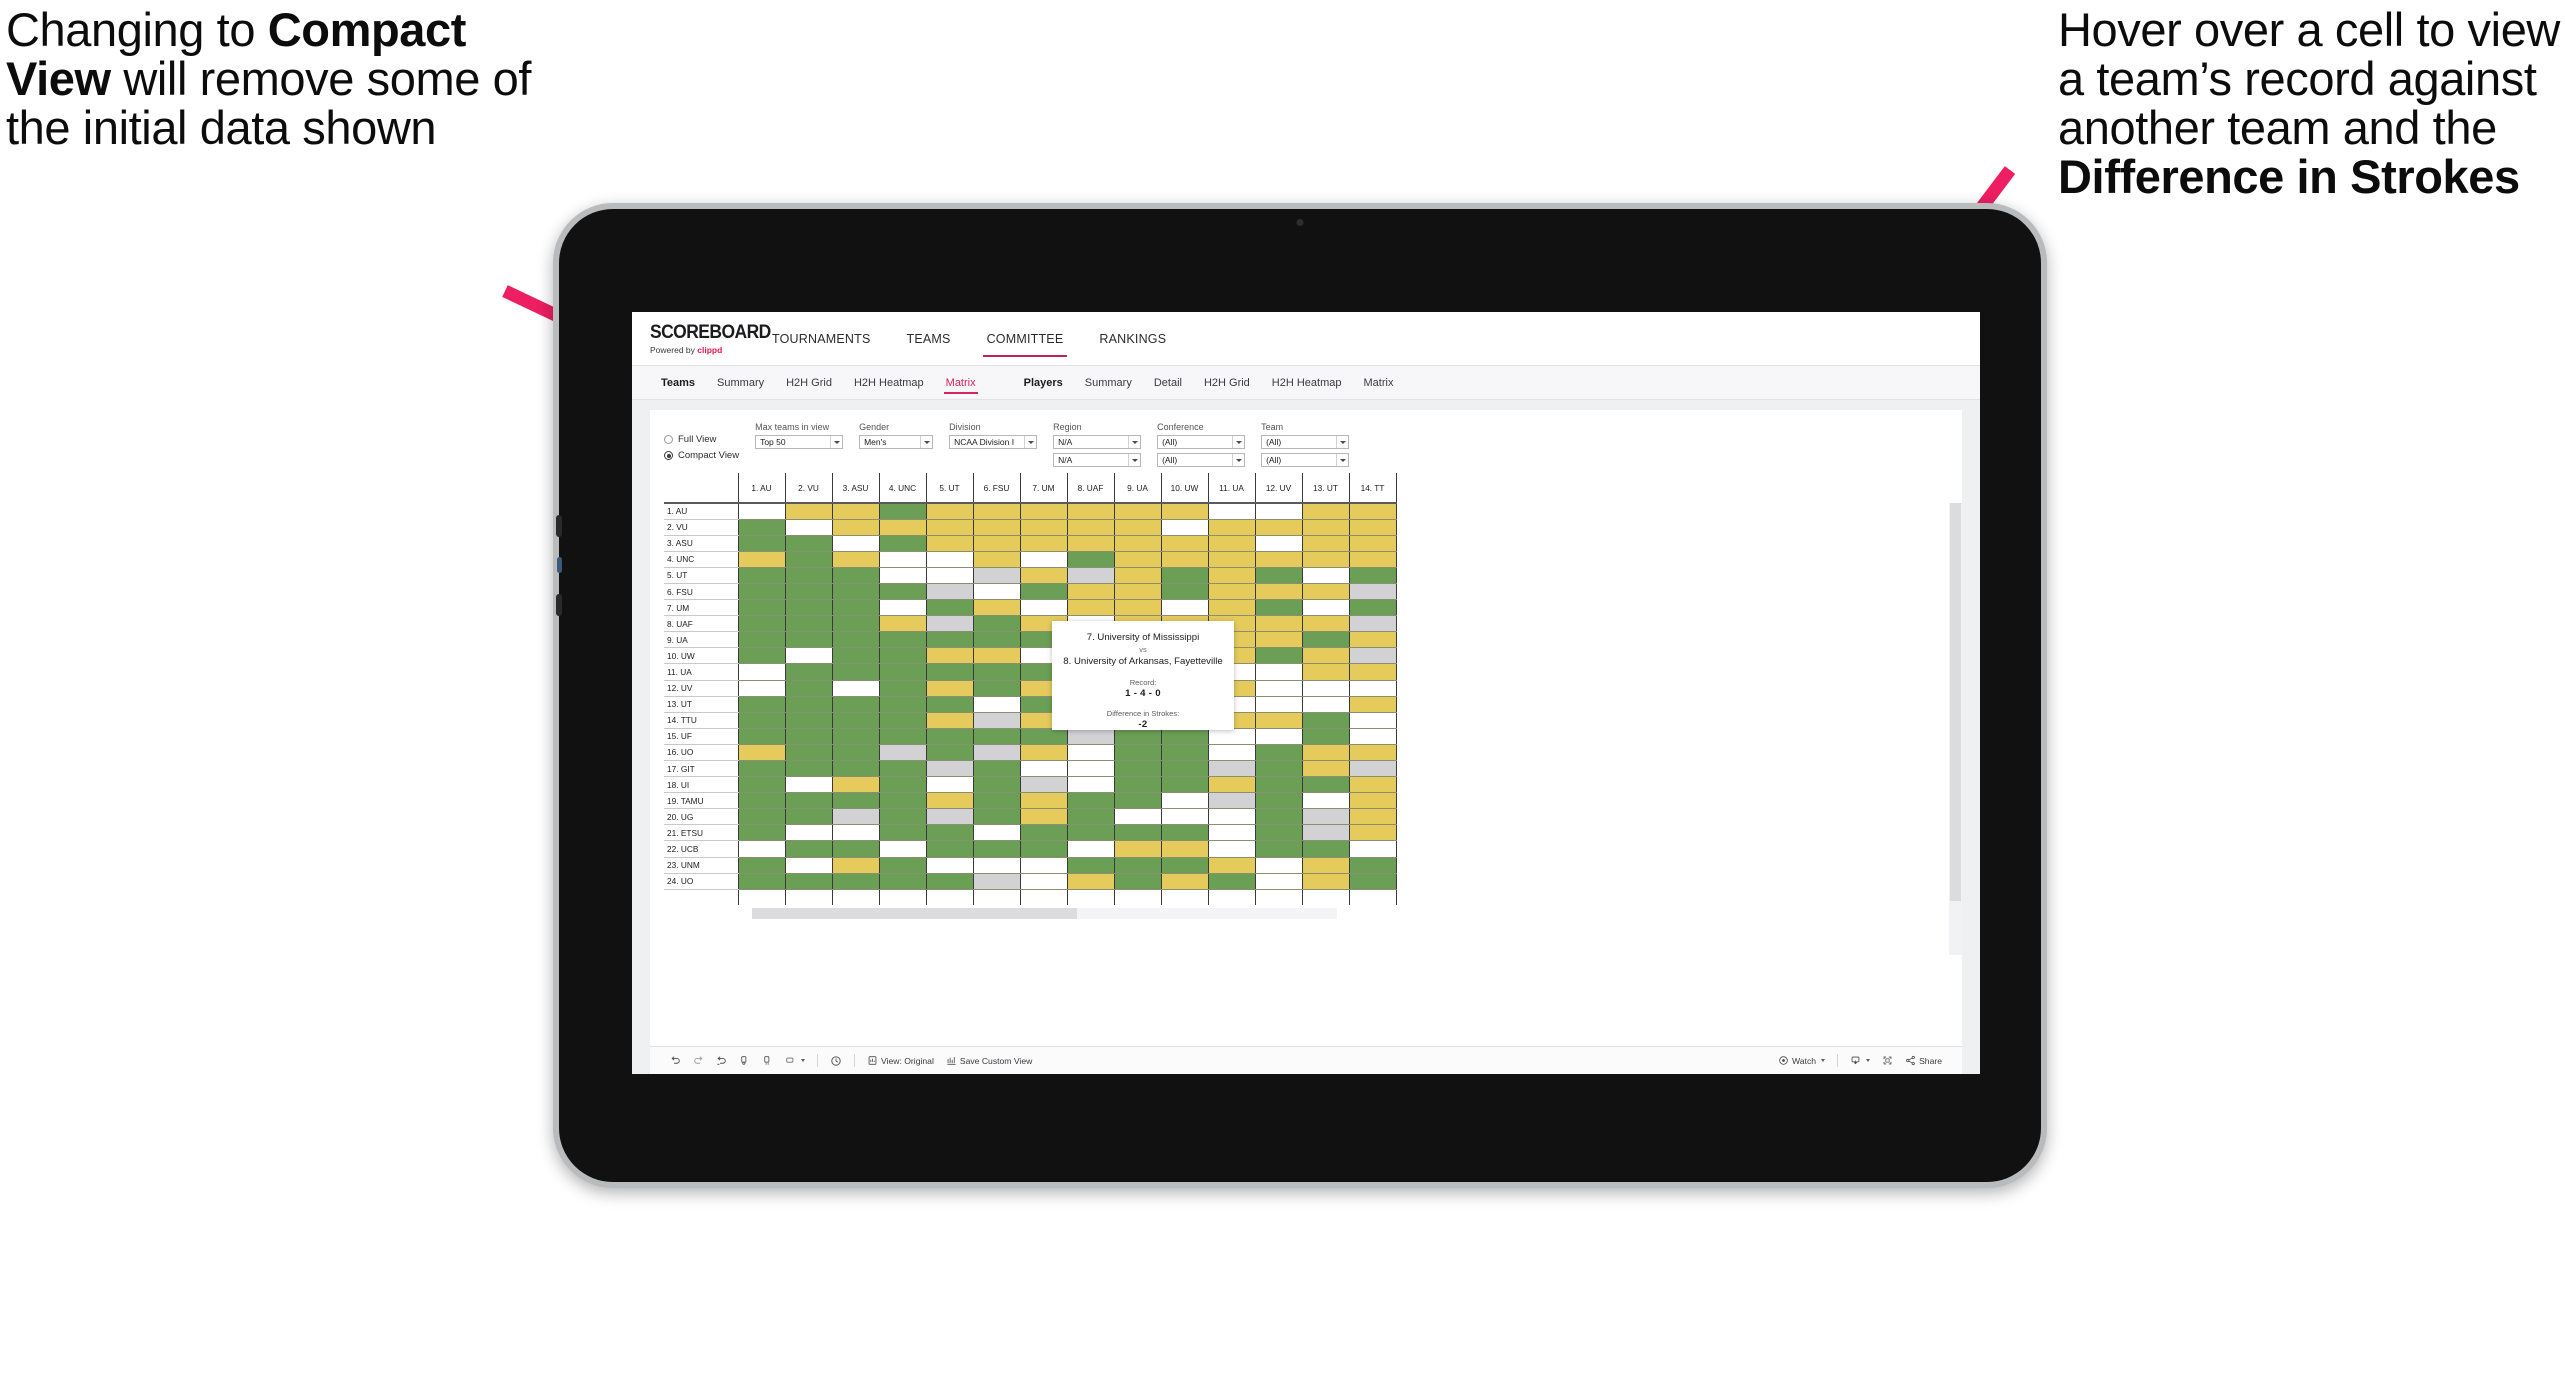  Describe the element at coordinates (1097, 460) in the screenshot. I see `filter-region-select-2: N/A` at that location.